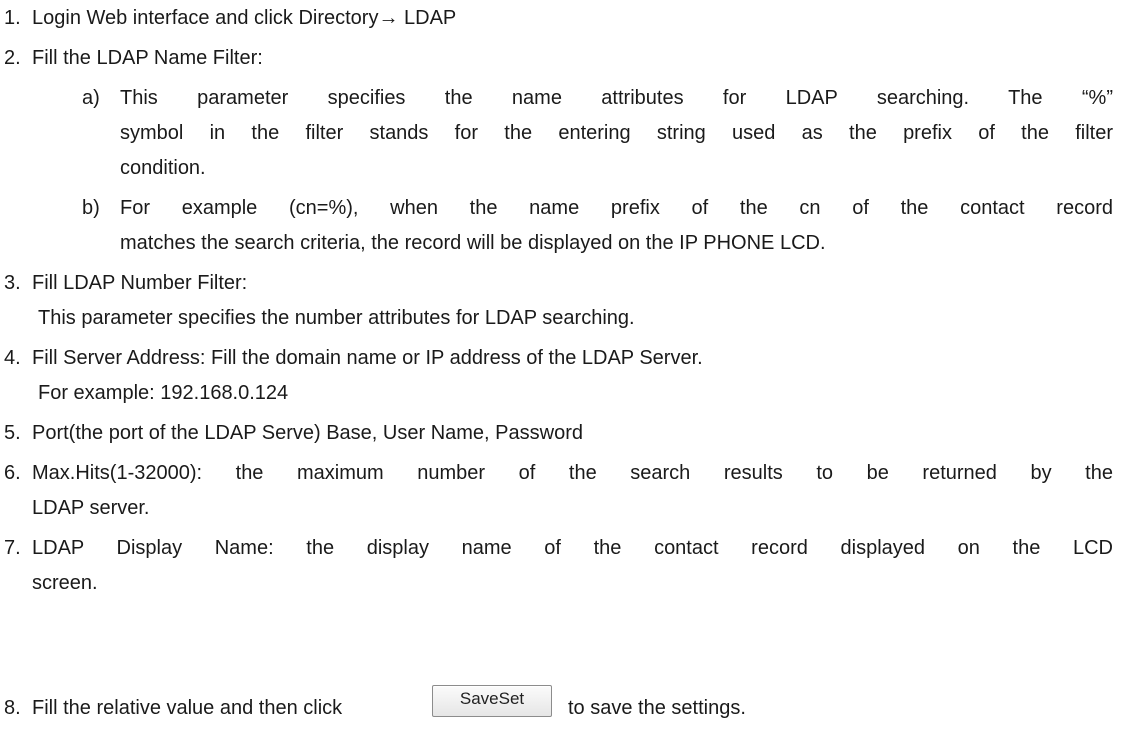 The image size is (1129, 734). I want to click on step-text: Fill the LDAP Name Filter:, so click(147, 58).